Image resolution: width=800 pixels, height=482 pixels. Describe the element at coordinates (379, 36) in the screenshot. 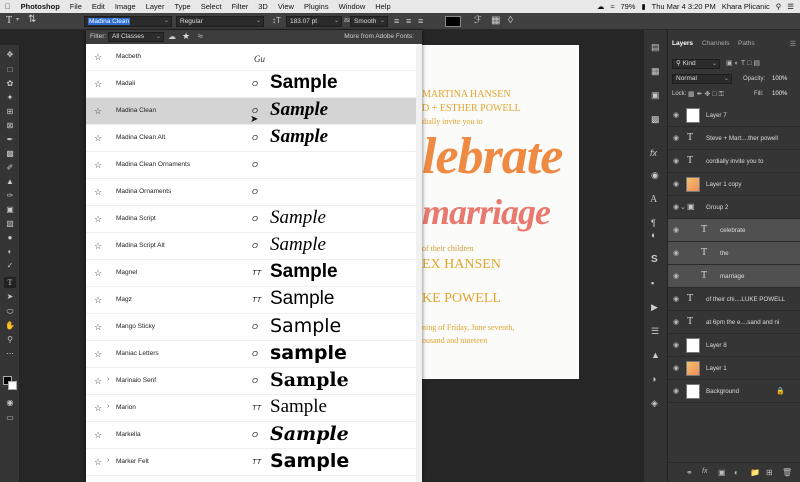

I see `more-adobe-fonts-link: More from Adobe Fonts:` at that location.